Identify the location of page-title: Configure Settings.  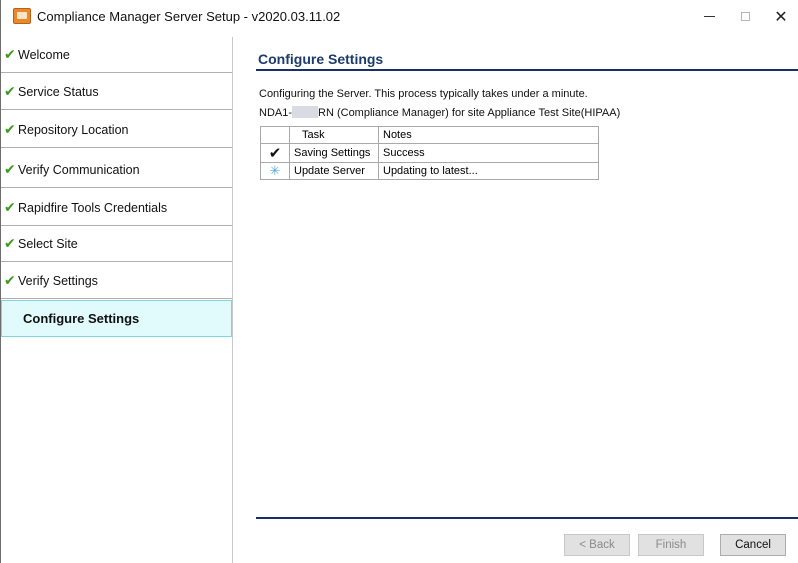
(321, 59).